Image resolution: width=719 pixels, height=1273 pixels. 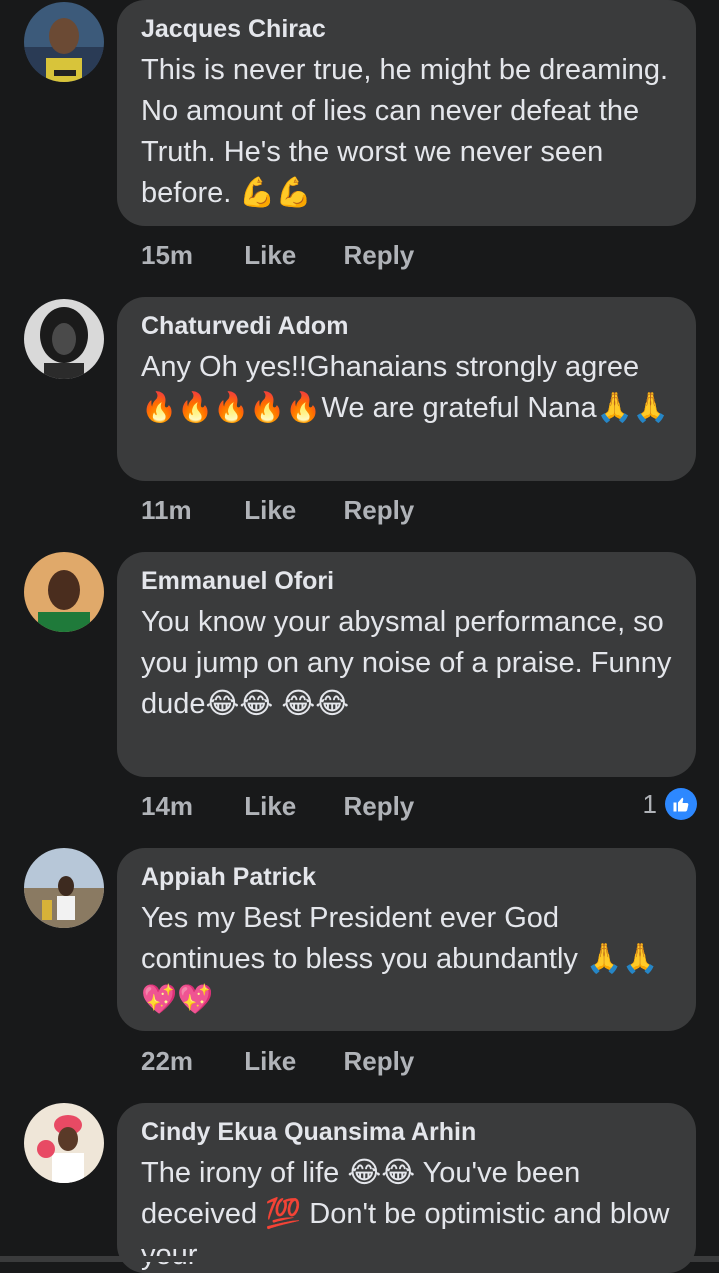 I want to click on comment-author: Cindy Ekua Quansima Arhin, so click(x=408, y=1132).